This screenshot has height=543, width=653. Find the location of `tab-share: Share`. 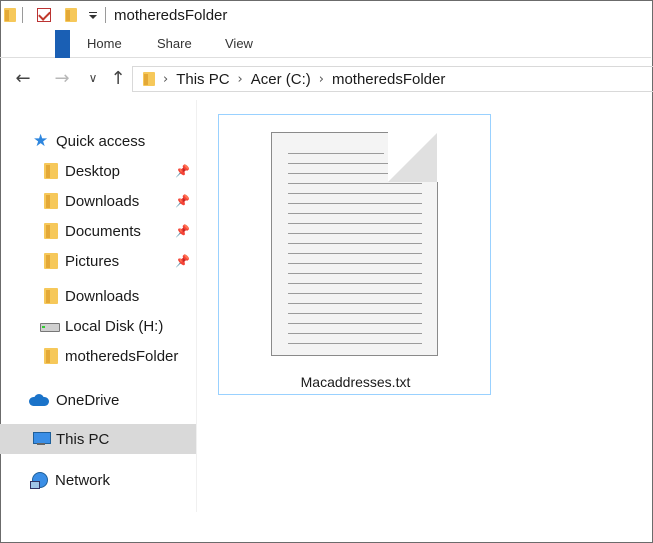

tab-share: Share is located at coordinates (174, 43).